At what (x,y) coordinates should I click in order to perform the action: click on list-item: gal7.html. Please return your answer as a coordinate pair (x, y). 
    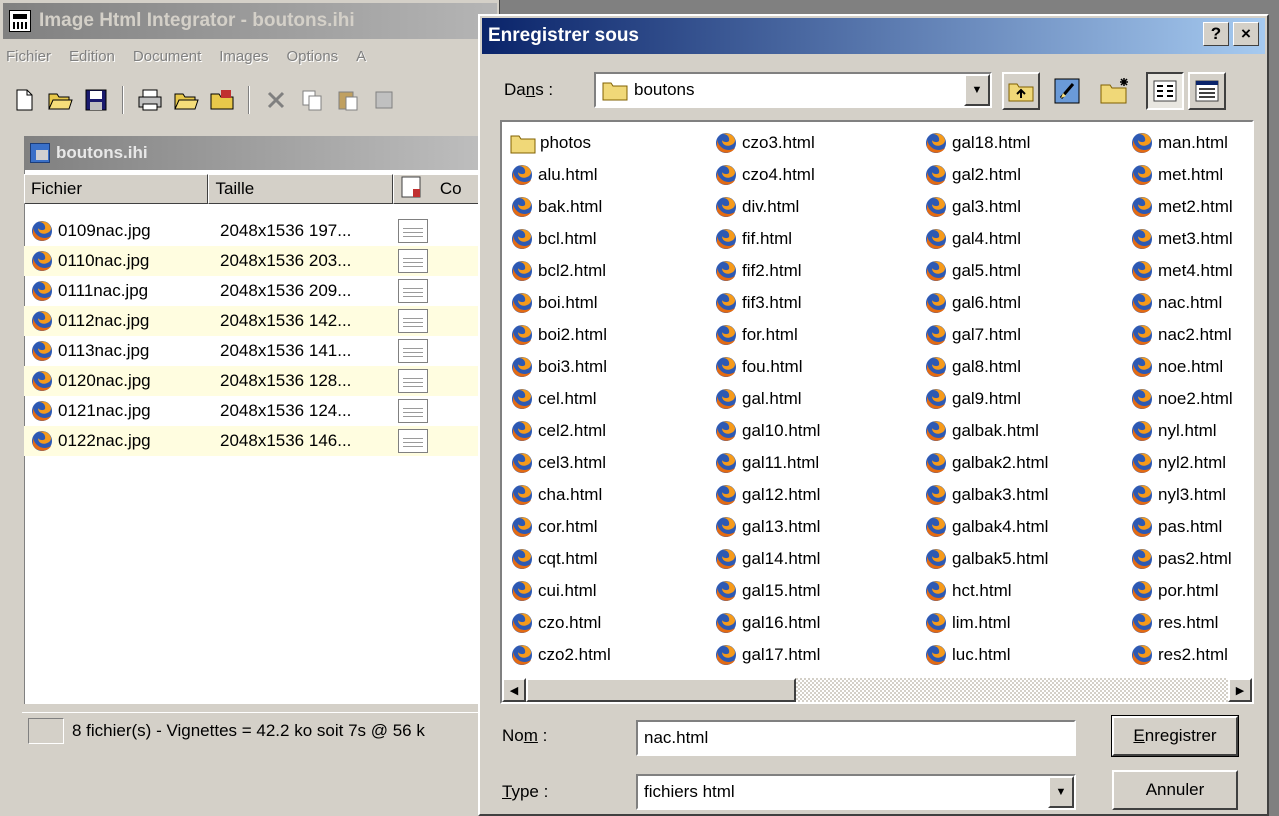
    Looking at the image, I should click on (972, 335).